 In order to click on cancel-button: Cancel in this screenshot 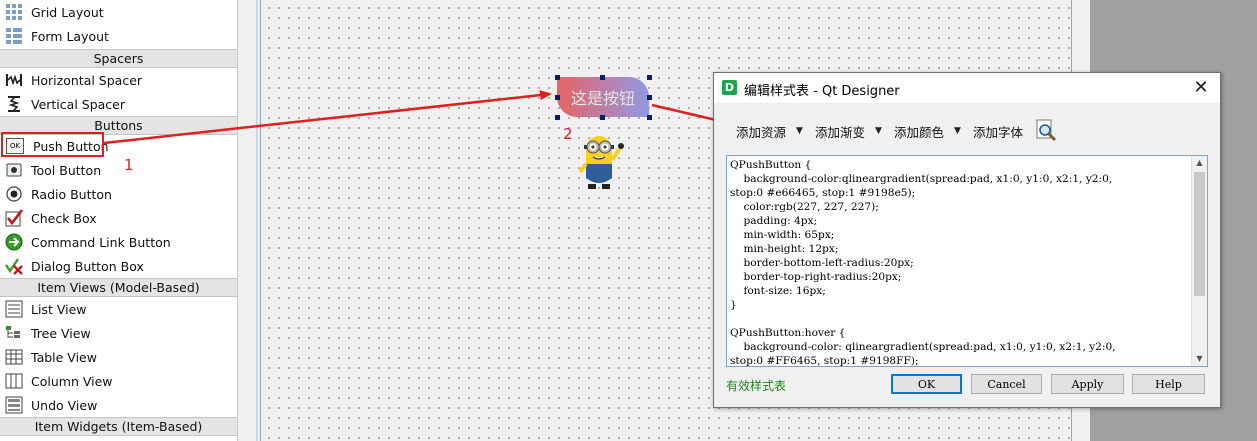, I will do `click(1006, 384)`.